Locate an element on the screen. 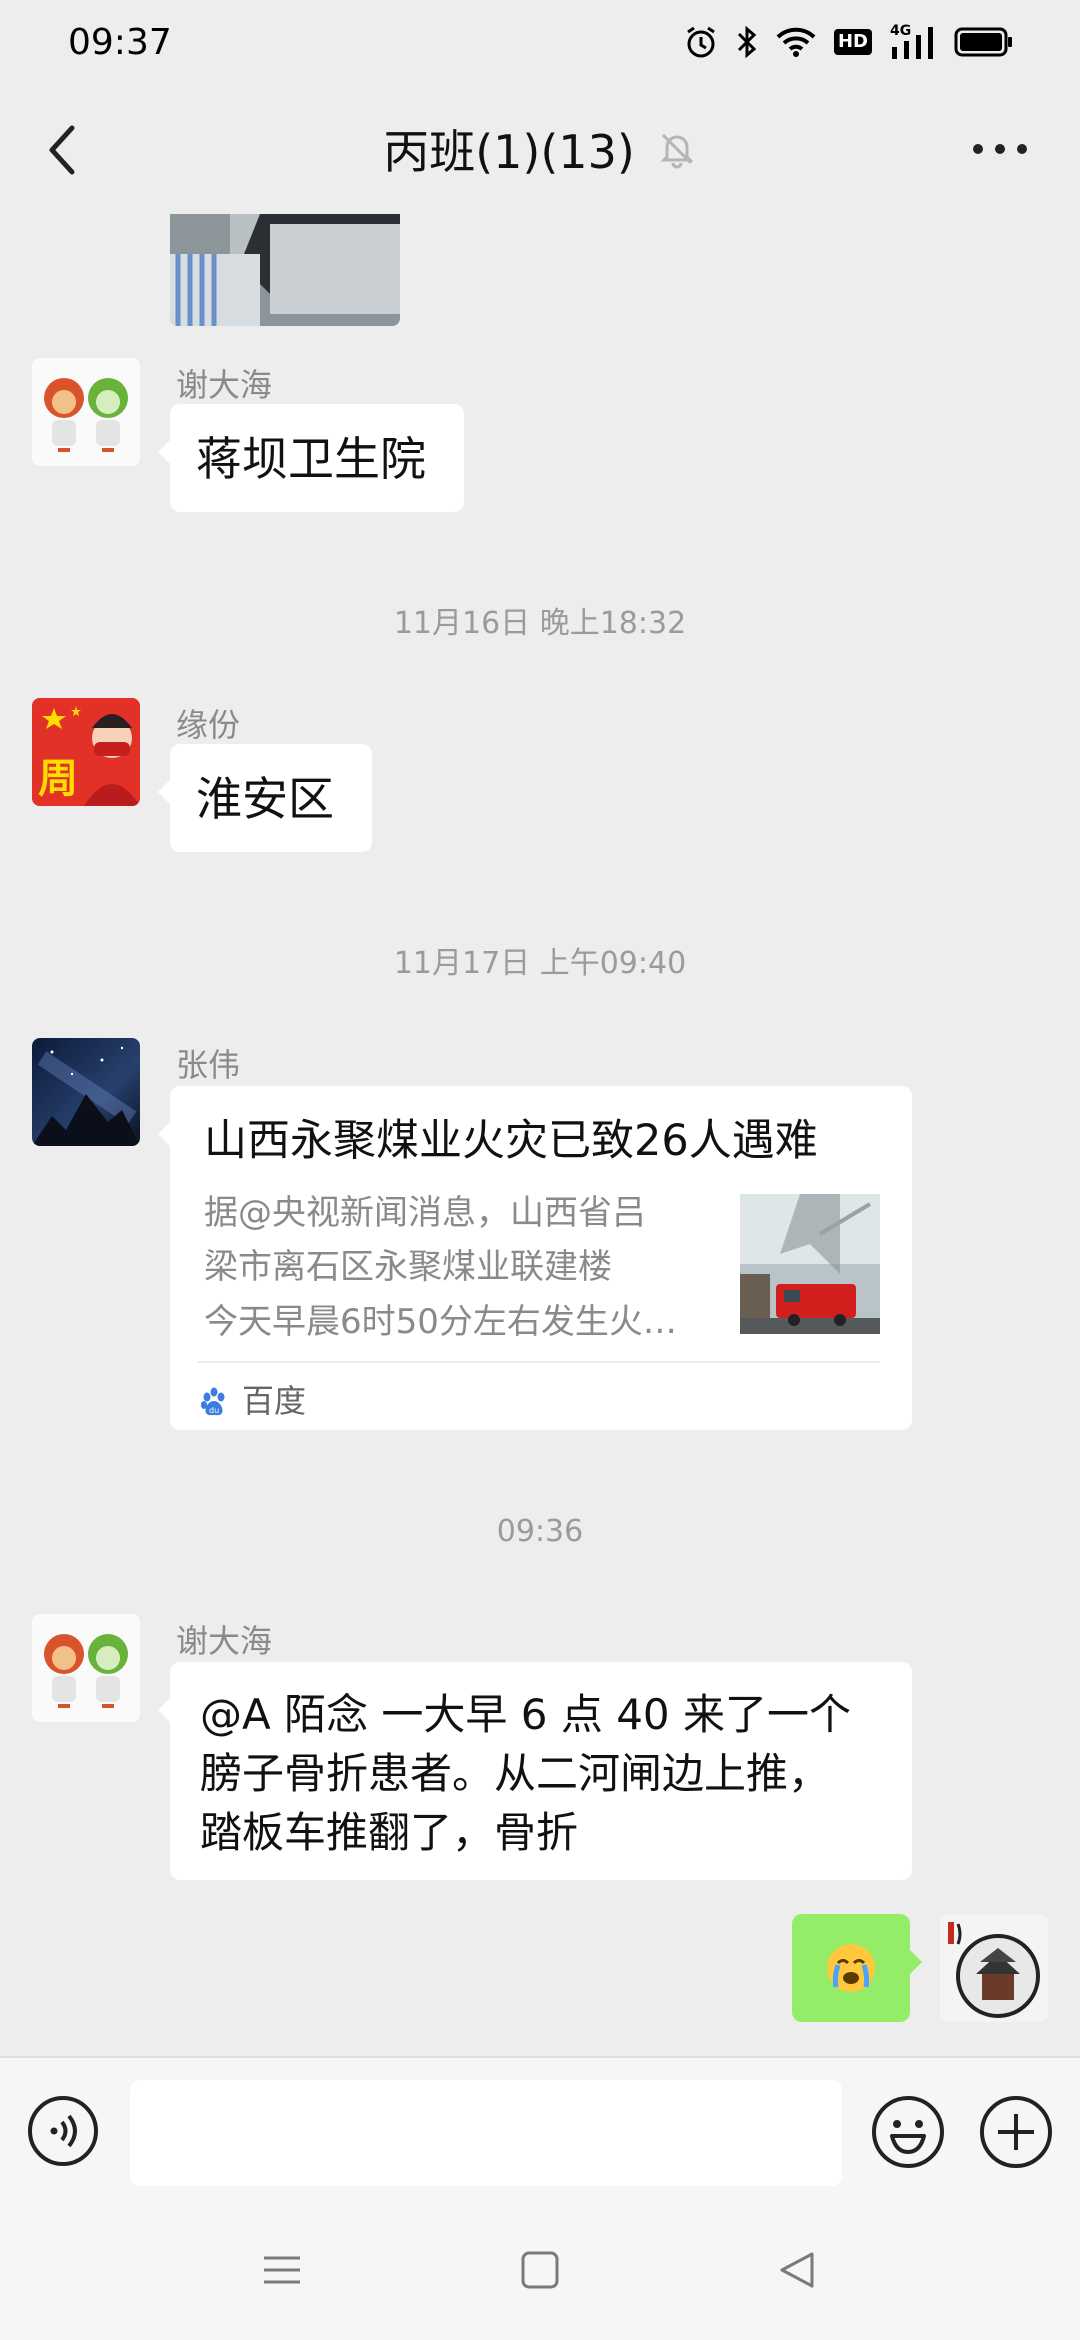 This screenshot has width=1080, height=2340. self-emoji-bubble is located at coordinates (857, 1968).